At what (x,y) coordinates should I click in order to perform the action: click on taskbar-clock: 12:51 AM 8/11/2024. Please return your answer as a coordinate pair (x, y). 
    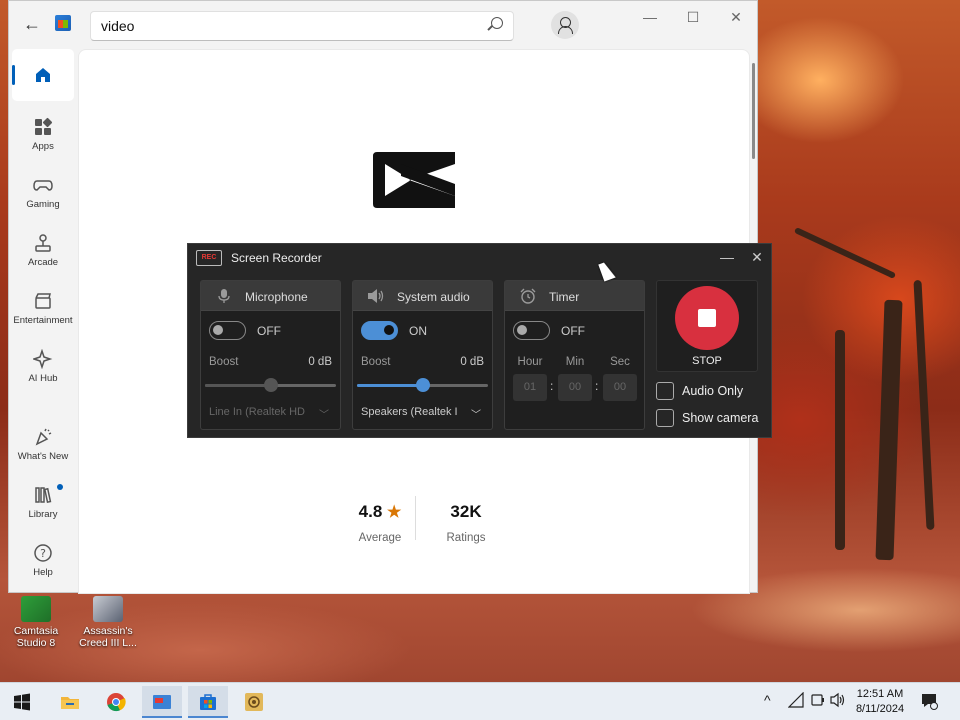
    Looking at the image, I should click on (880, 702).